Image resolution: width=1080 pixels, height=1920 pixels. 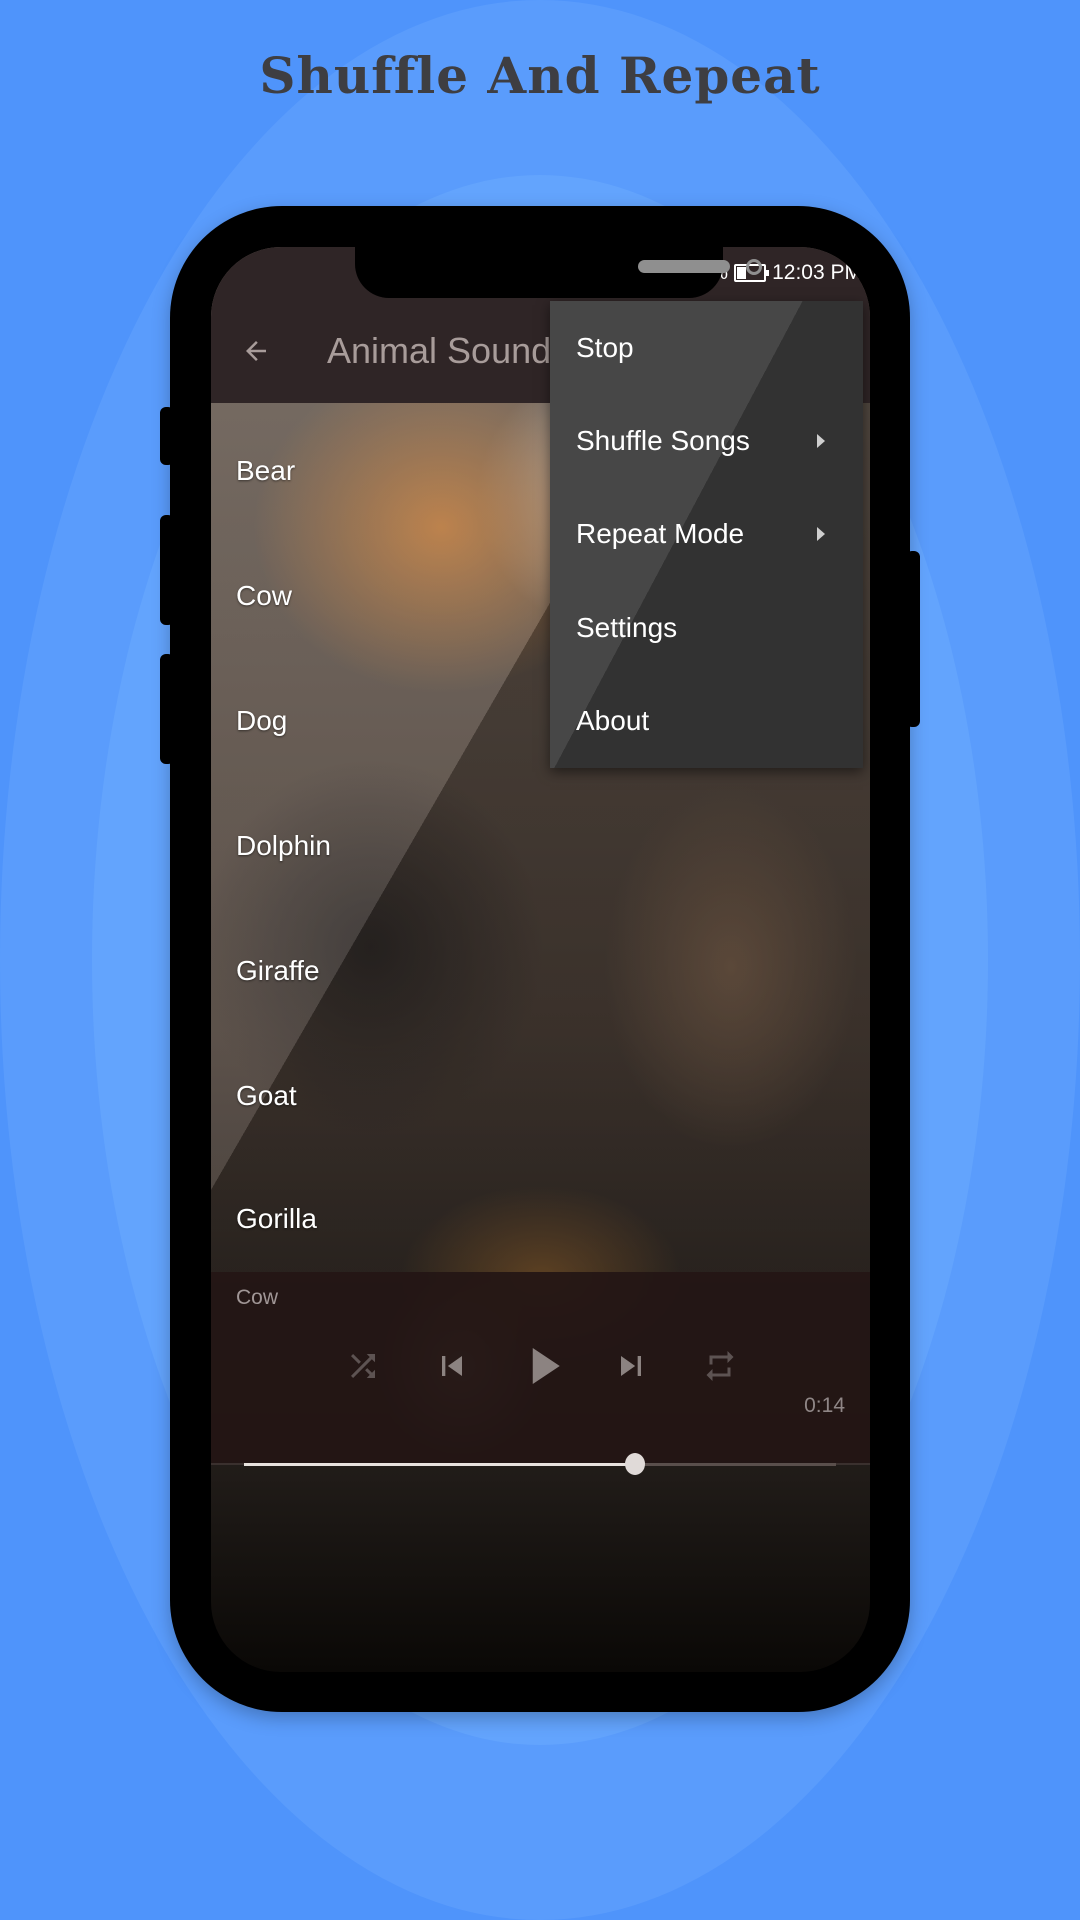 I want to click on speaker-grille, so click(x=684, y=266).